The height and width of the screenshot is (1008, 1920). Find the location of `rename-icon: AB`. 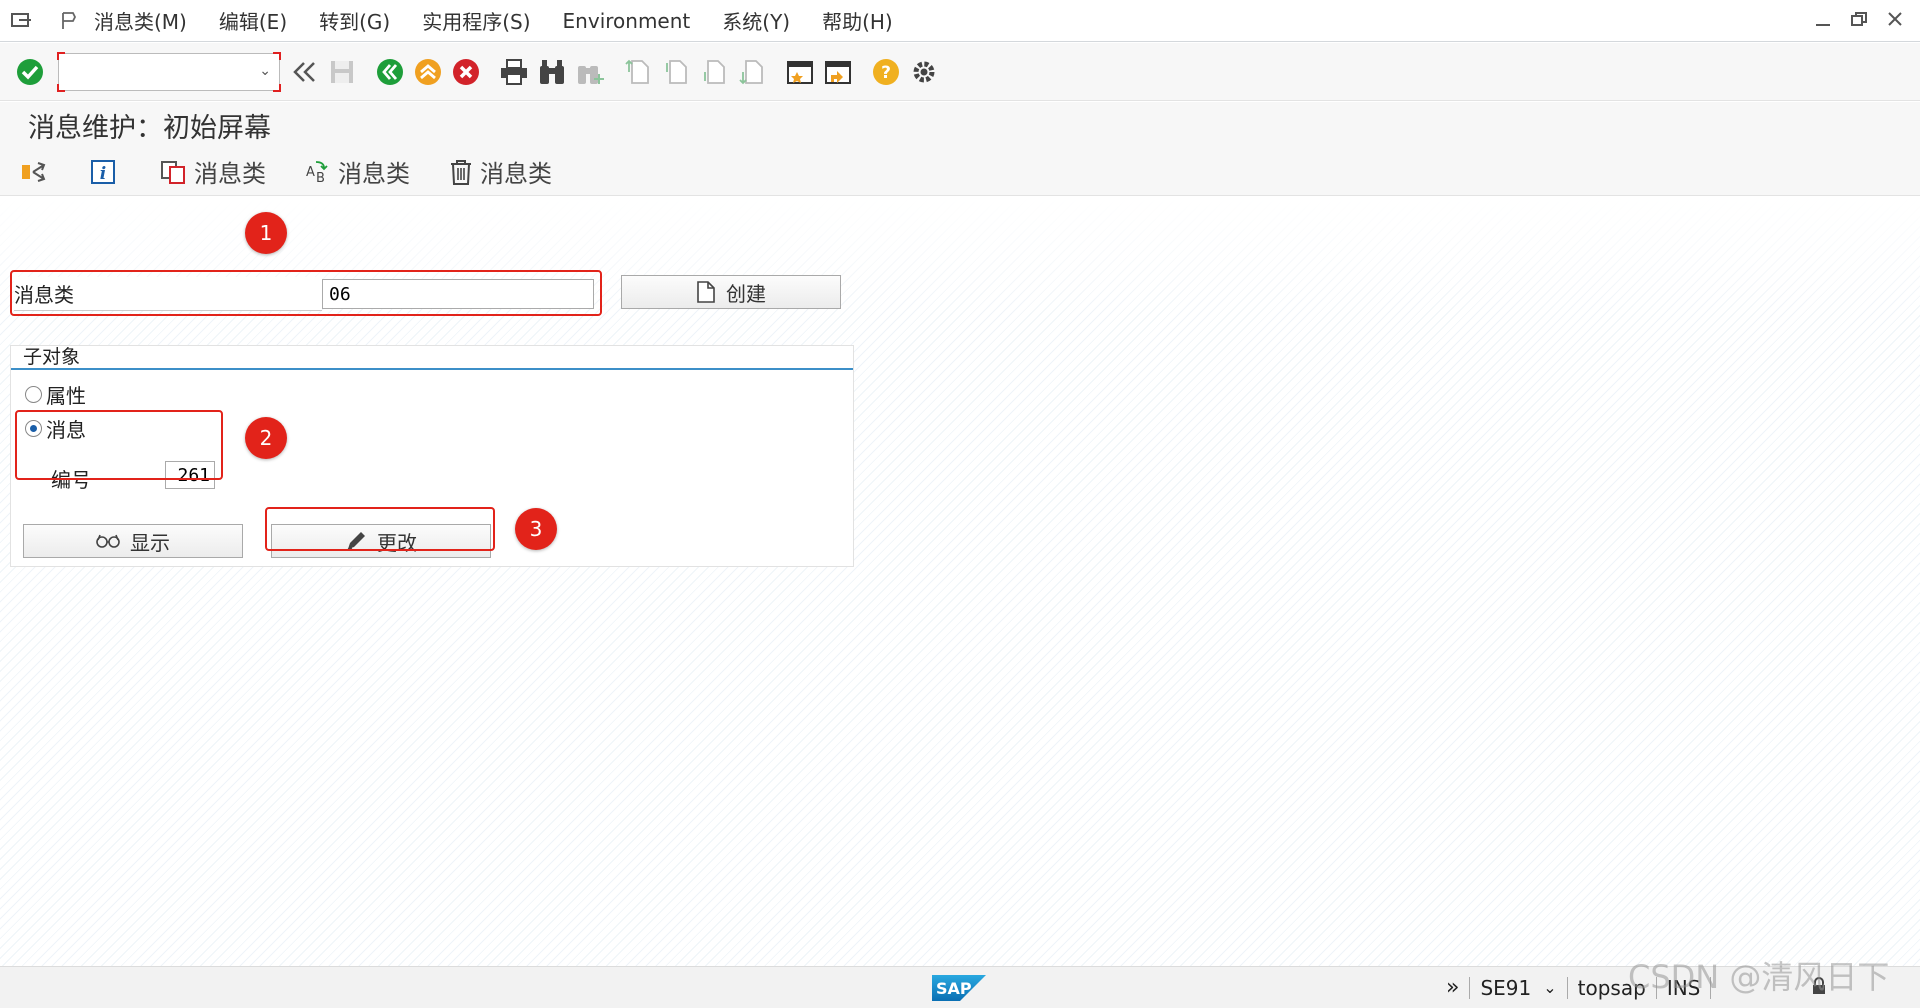

rename-icon: AB is located at coordinates (318, 172).